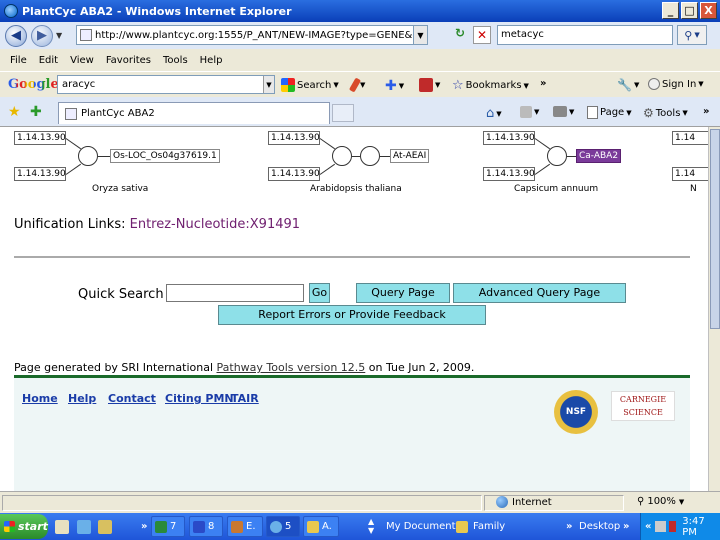 The height and width of the screenshot is (540, 720). Describe the element at coordinates (319, 293) in the screenshot. I see `go-button: Go` at that location.